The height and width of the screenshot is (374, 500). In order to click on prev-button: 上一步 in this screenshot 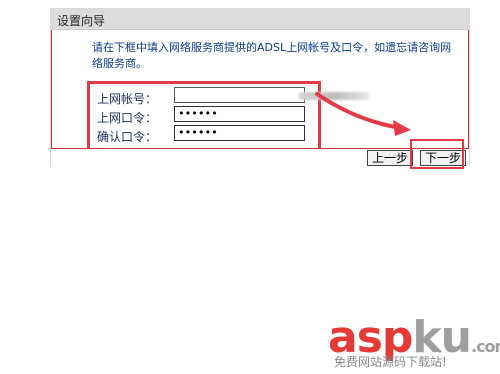, I will do `click(390, 158)`.